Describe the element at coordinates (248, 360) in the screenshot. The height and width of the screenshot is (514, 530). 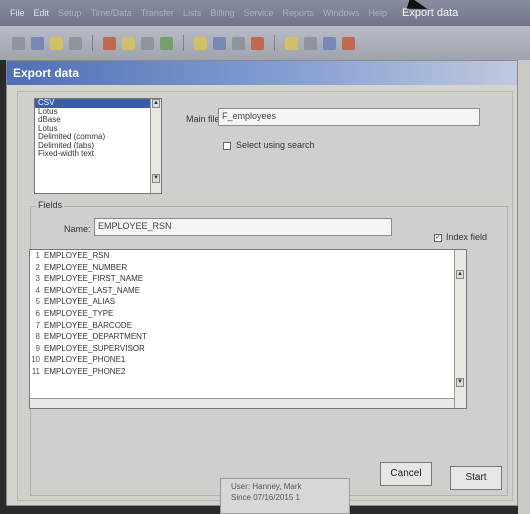
I see `field-row: 10 EMPLOYEE_PHONE1` at that location.